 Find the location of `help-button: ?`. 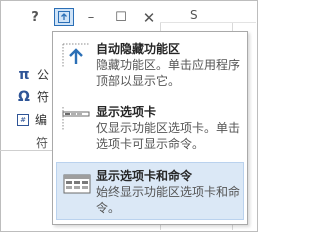

help-button: ? is located at coordinates (35, 18).